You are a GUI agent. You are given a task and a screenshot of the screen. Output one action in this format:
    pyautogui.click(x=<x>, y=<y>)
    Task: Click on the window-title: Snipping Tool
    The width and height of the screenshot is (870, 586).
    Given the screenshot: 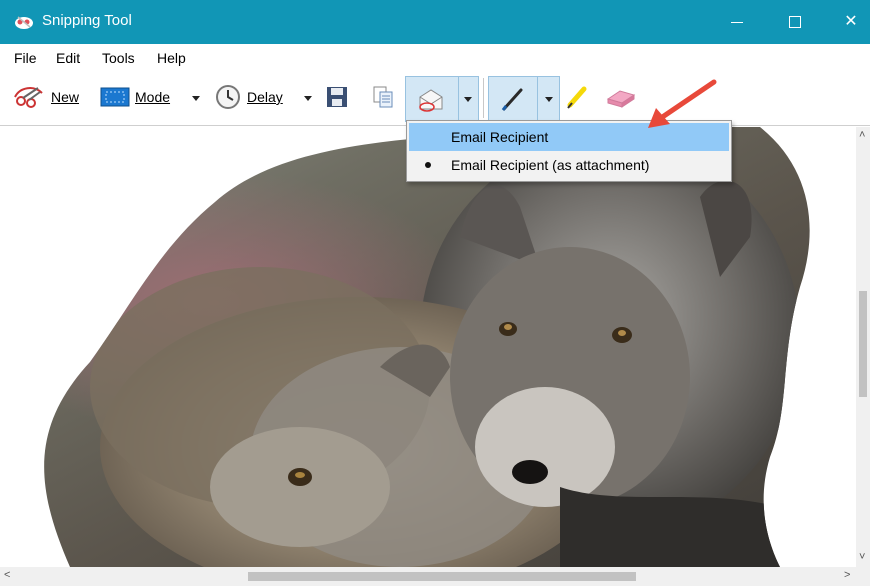 What is the action you would take?
    pyautogui.click(x=87, y=20)
    